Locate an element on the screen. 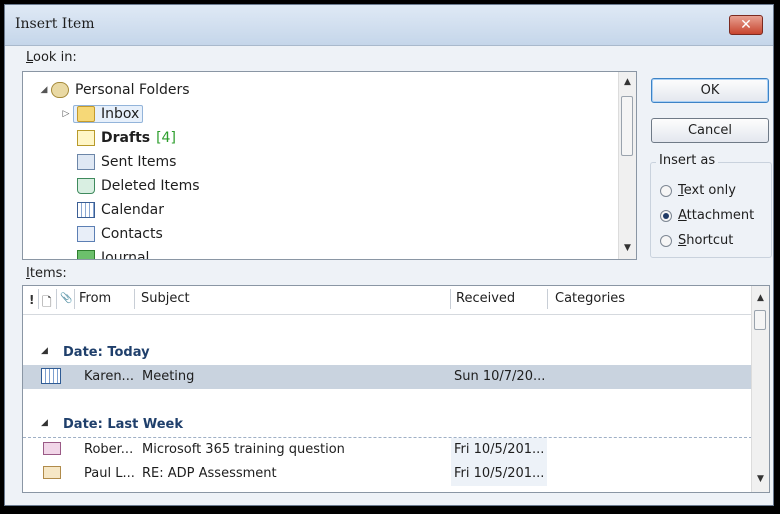 This screenshot has width=780, height=514. folder-scrollbar: ▲ ▼ is located at coordinates (627, 165).